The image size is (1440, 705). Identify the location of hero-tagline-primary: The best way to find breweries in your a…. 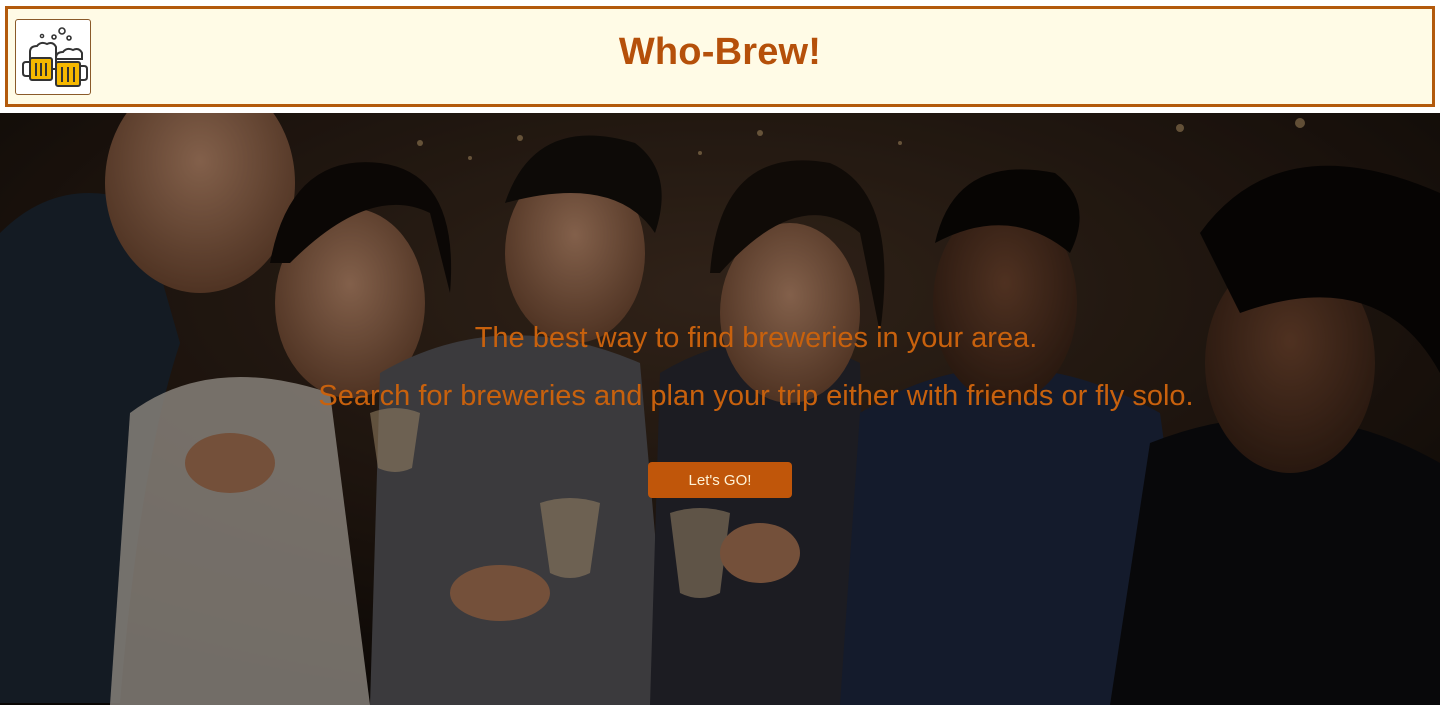
(756, 338).